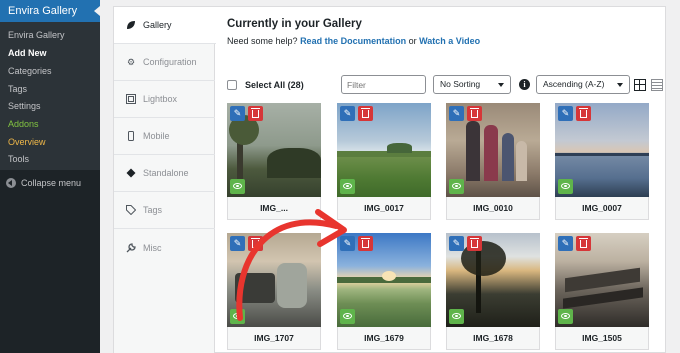 This screenshot has width=680, height=353. I want to click on tab-standalone-label: Standalone, so click(166, 173).